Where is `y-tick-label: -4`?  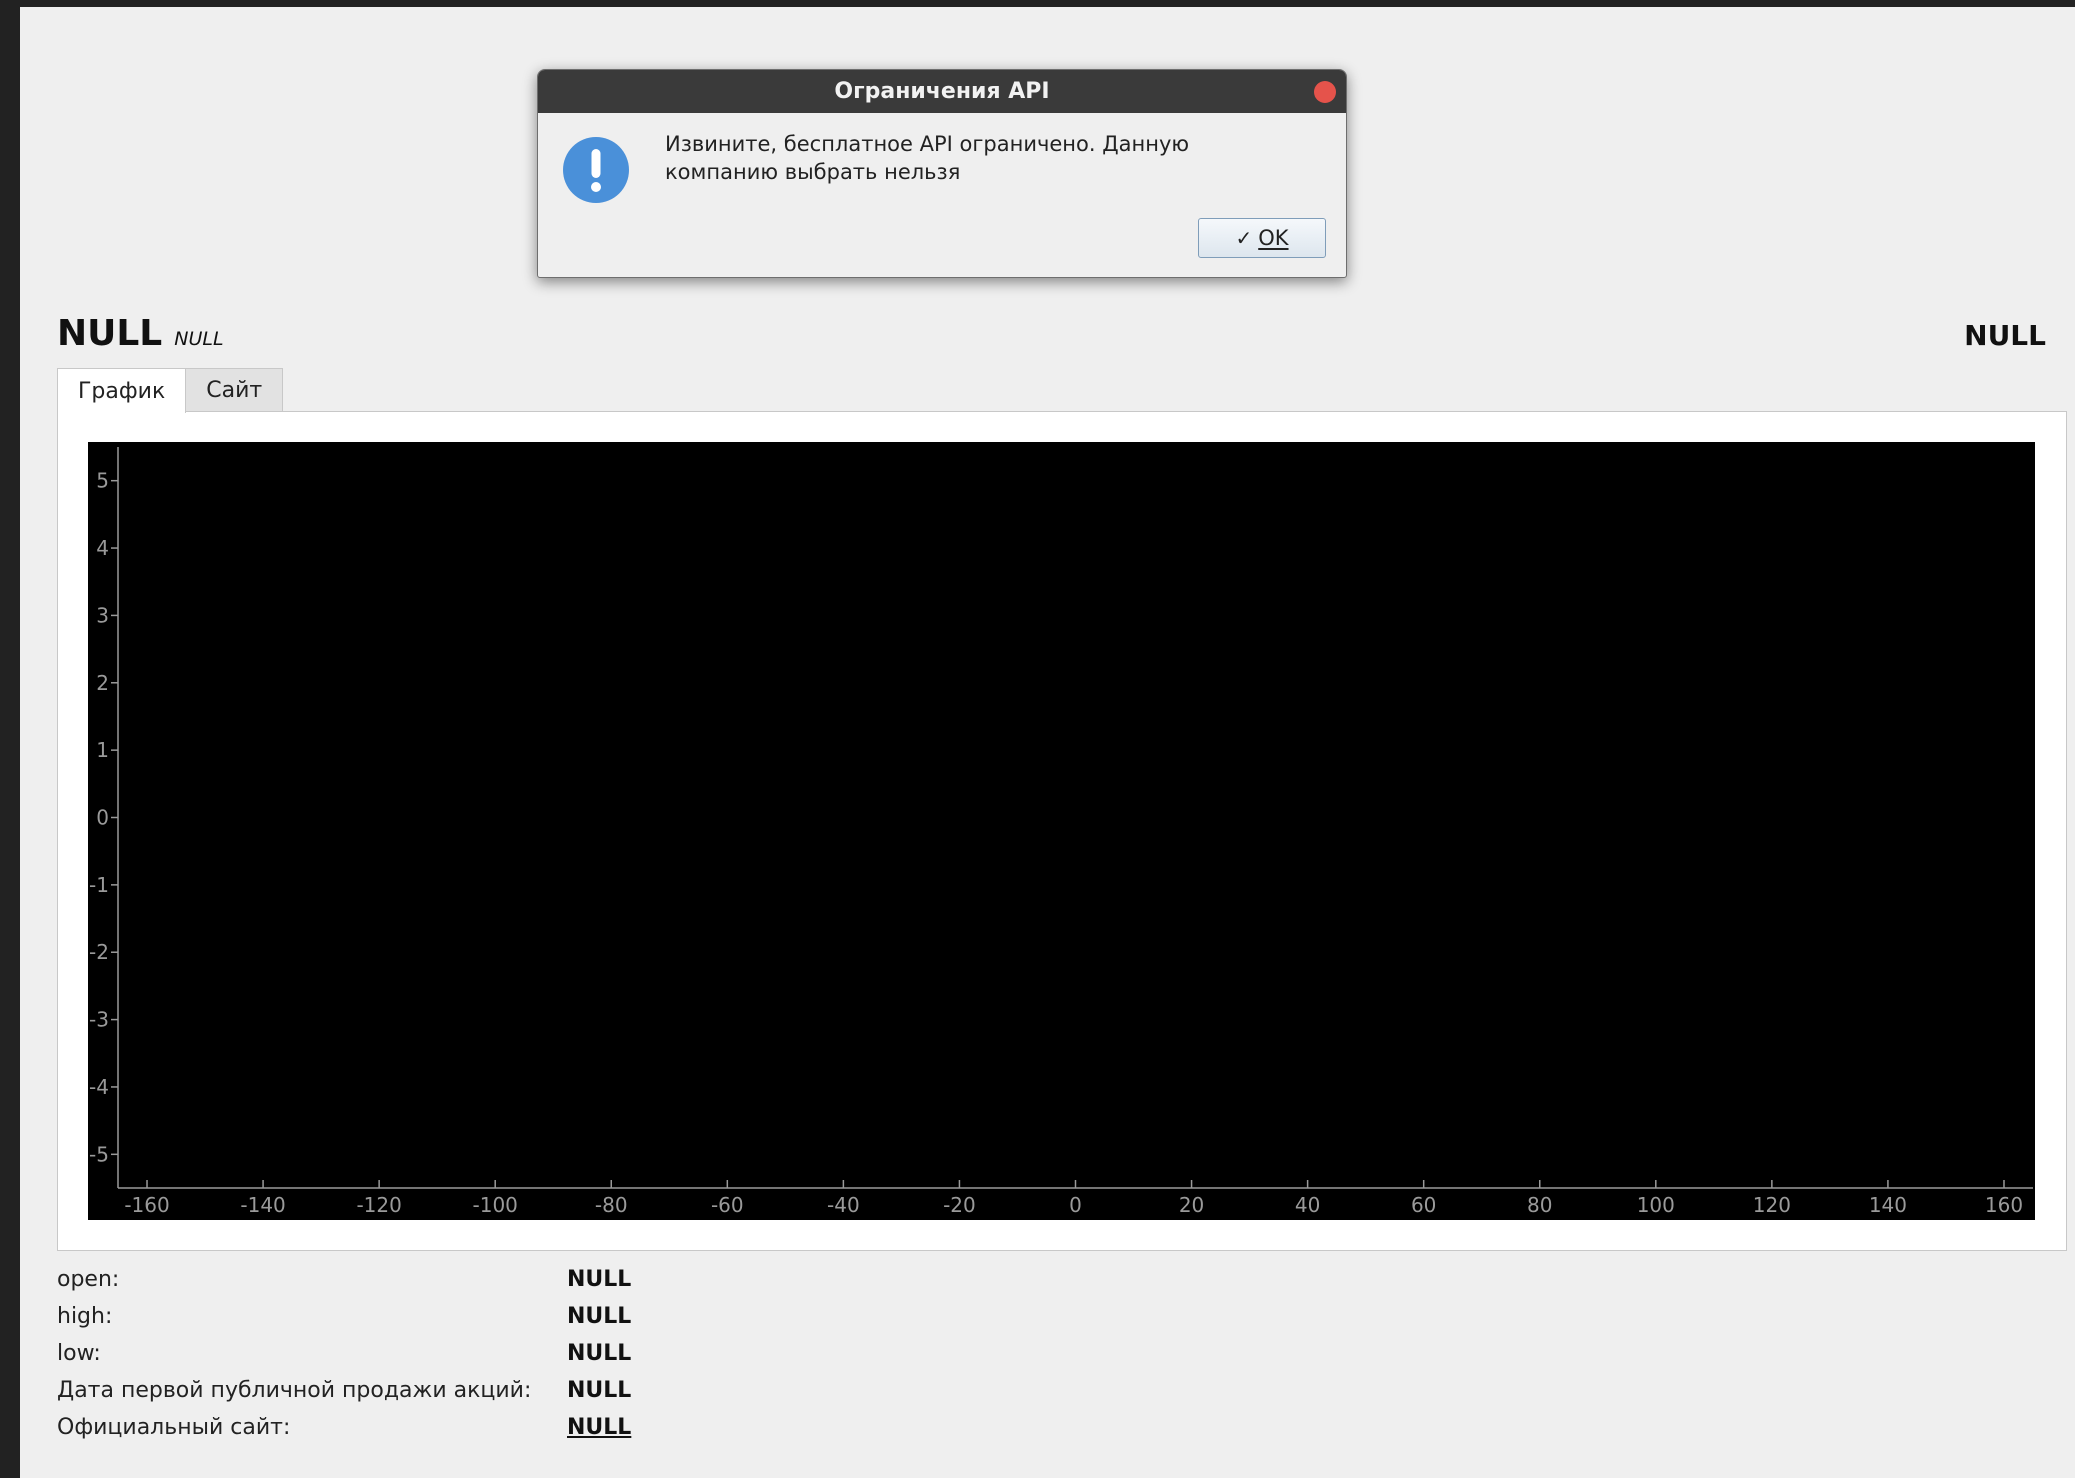
y-tick-label: -4 is located at coordinates (99, 1087).